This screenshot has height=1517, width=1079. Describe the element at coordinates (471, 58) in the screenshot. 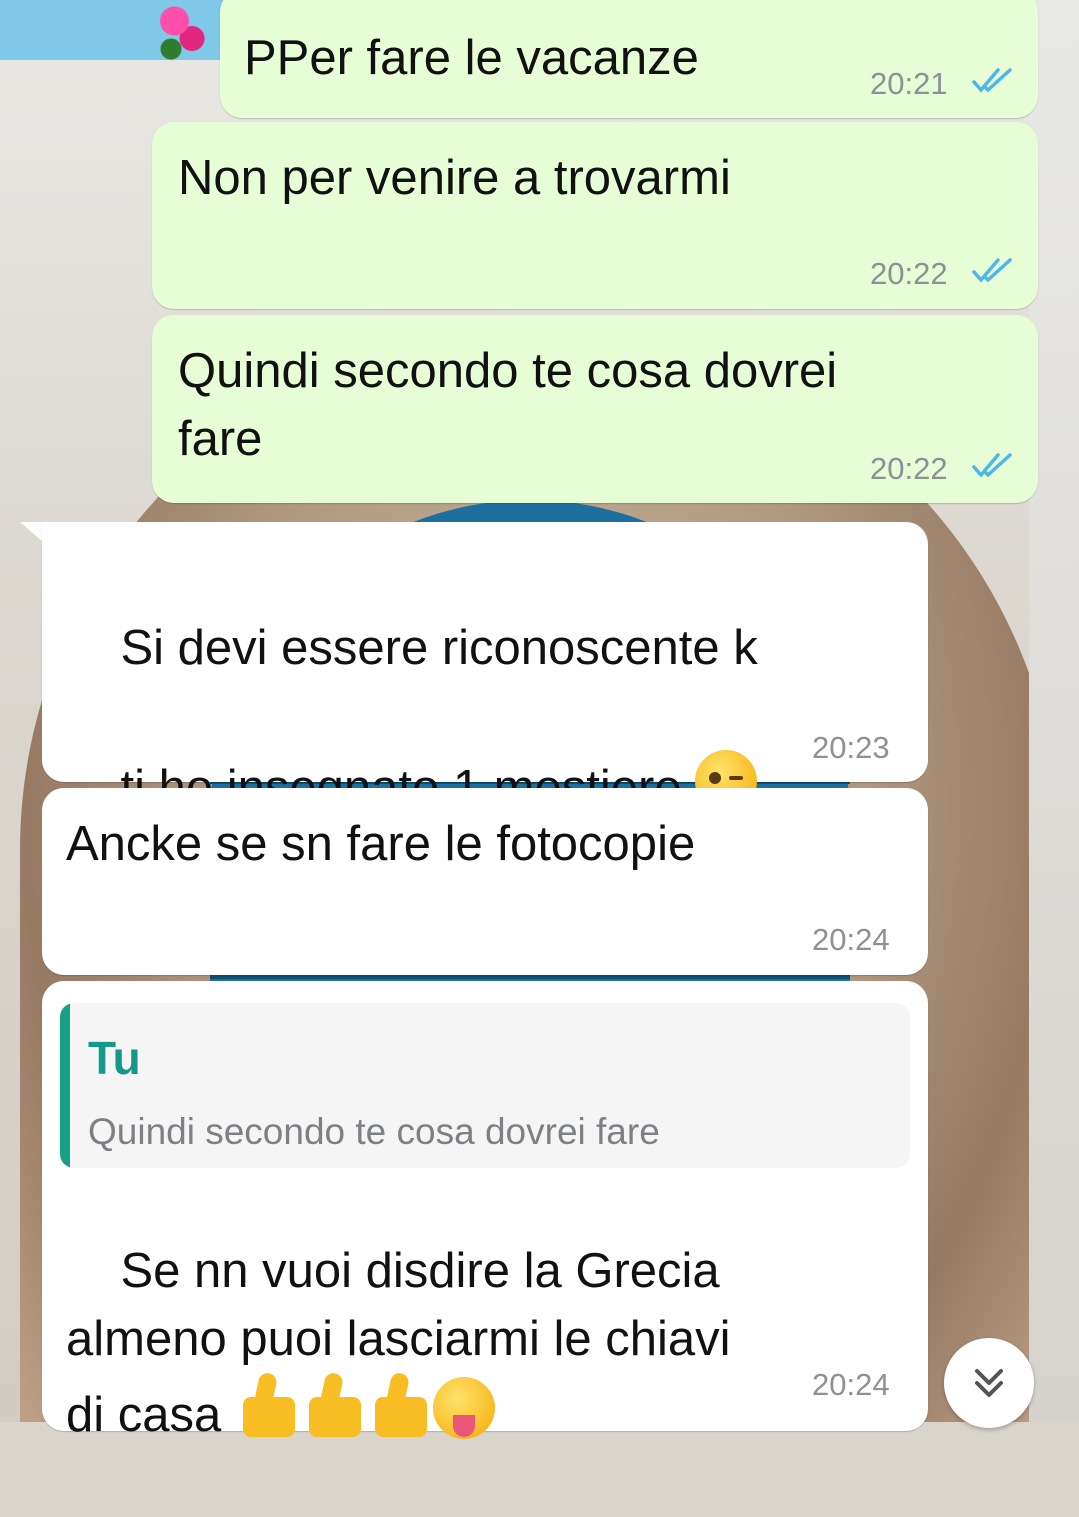

I see `message-text: PPer fare le vacanze` at that location.